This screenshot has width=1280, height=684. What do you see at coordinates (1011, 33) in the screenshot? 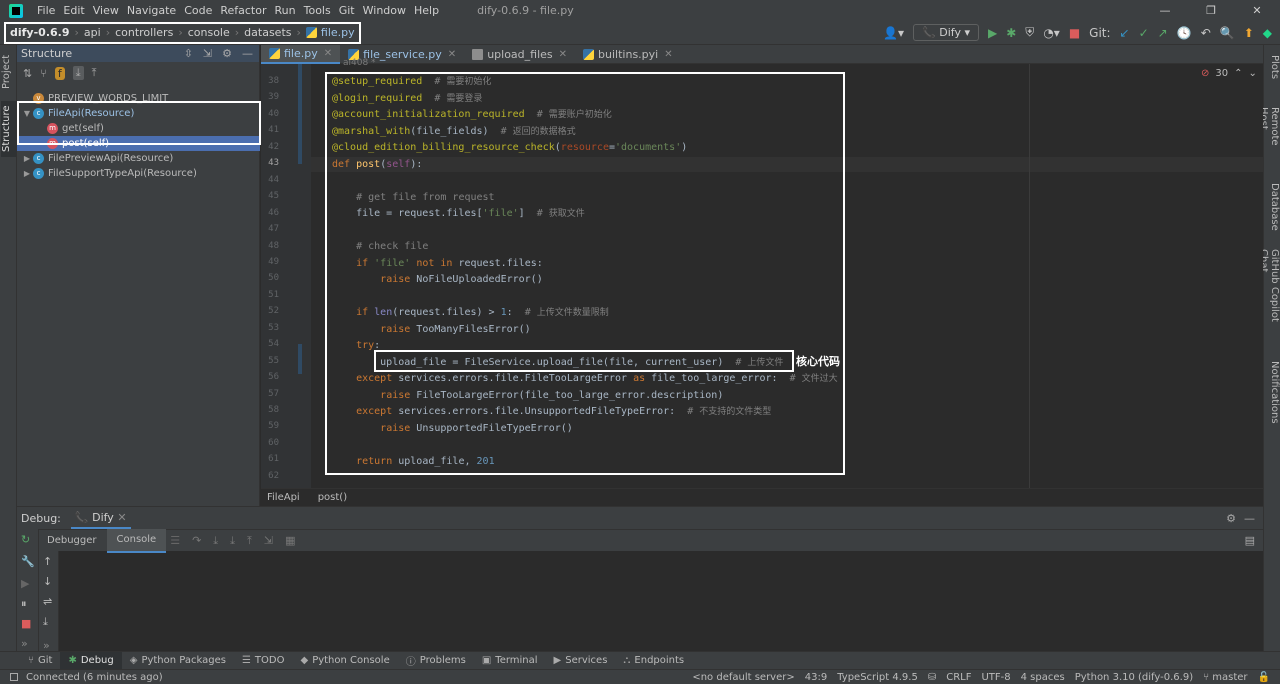
I see `debug-icon: ✱` at bounding box center [1011, 33].